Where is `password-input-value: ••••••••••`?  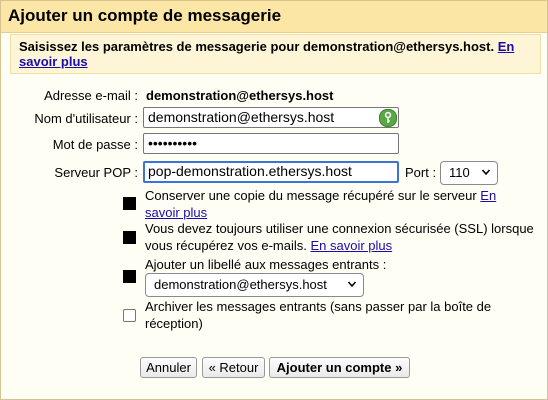
password-input-value: •••••••••• is located at coordinates (173, 143).